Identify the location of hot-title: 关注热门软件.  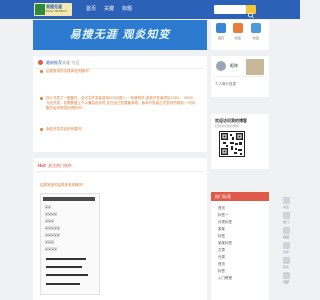
(60, 165).